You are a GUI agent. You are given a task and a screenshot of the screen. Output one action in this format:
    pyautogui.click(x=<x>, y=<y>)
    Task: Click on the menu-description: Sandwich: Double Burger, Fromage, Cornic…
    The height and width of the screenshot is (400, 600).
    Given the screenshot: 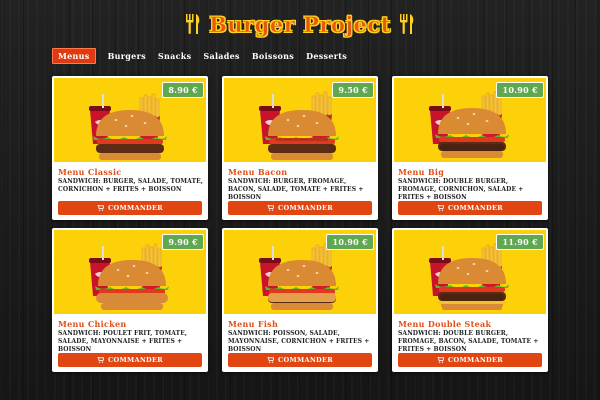 What is the action you would take?
    pyautogui.click(x=461, y=189)
    